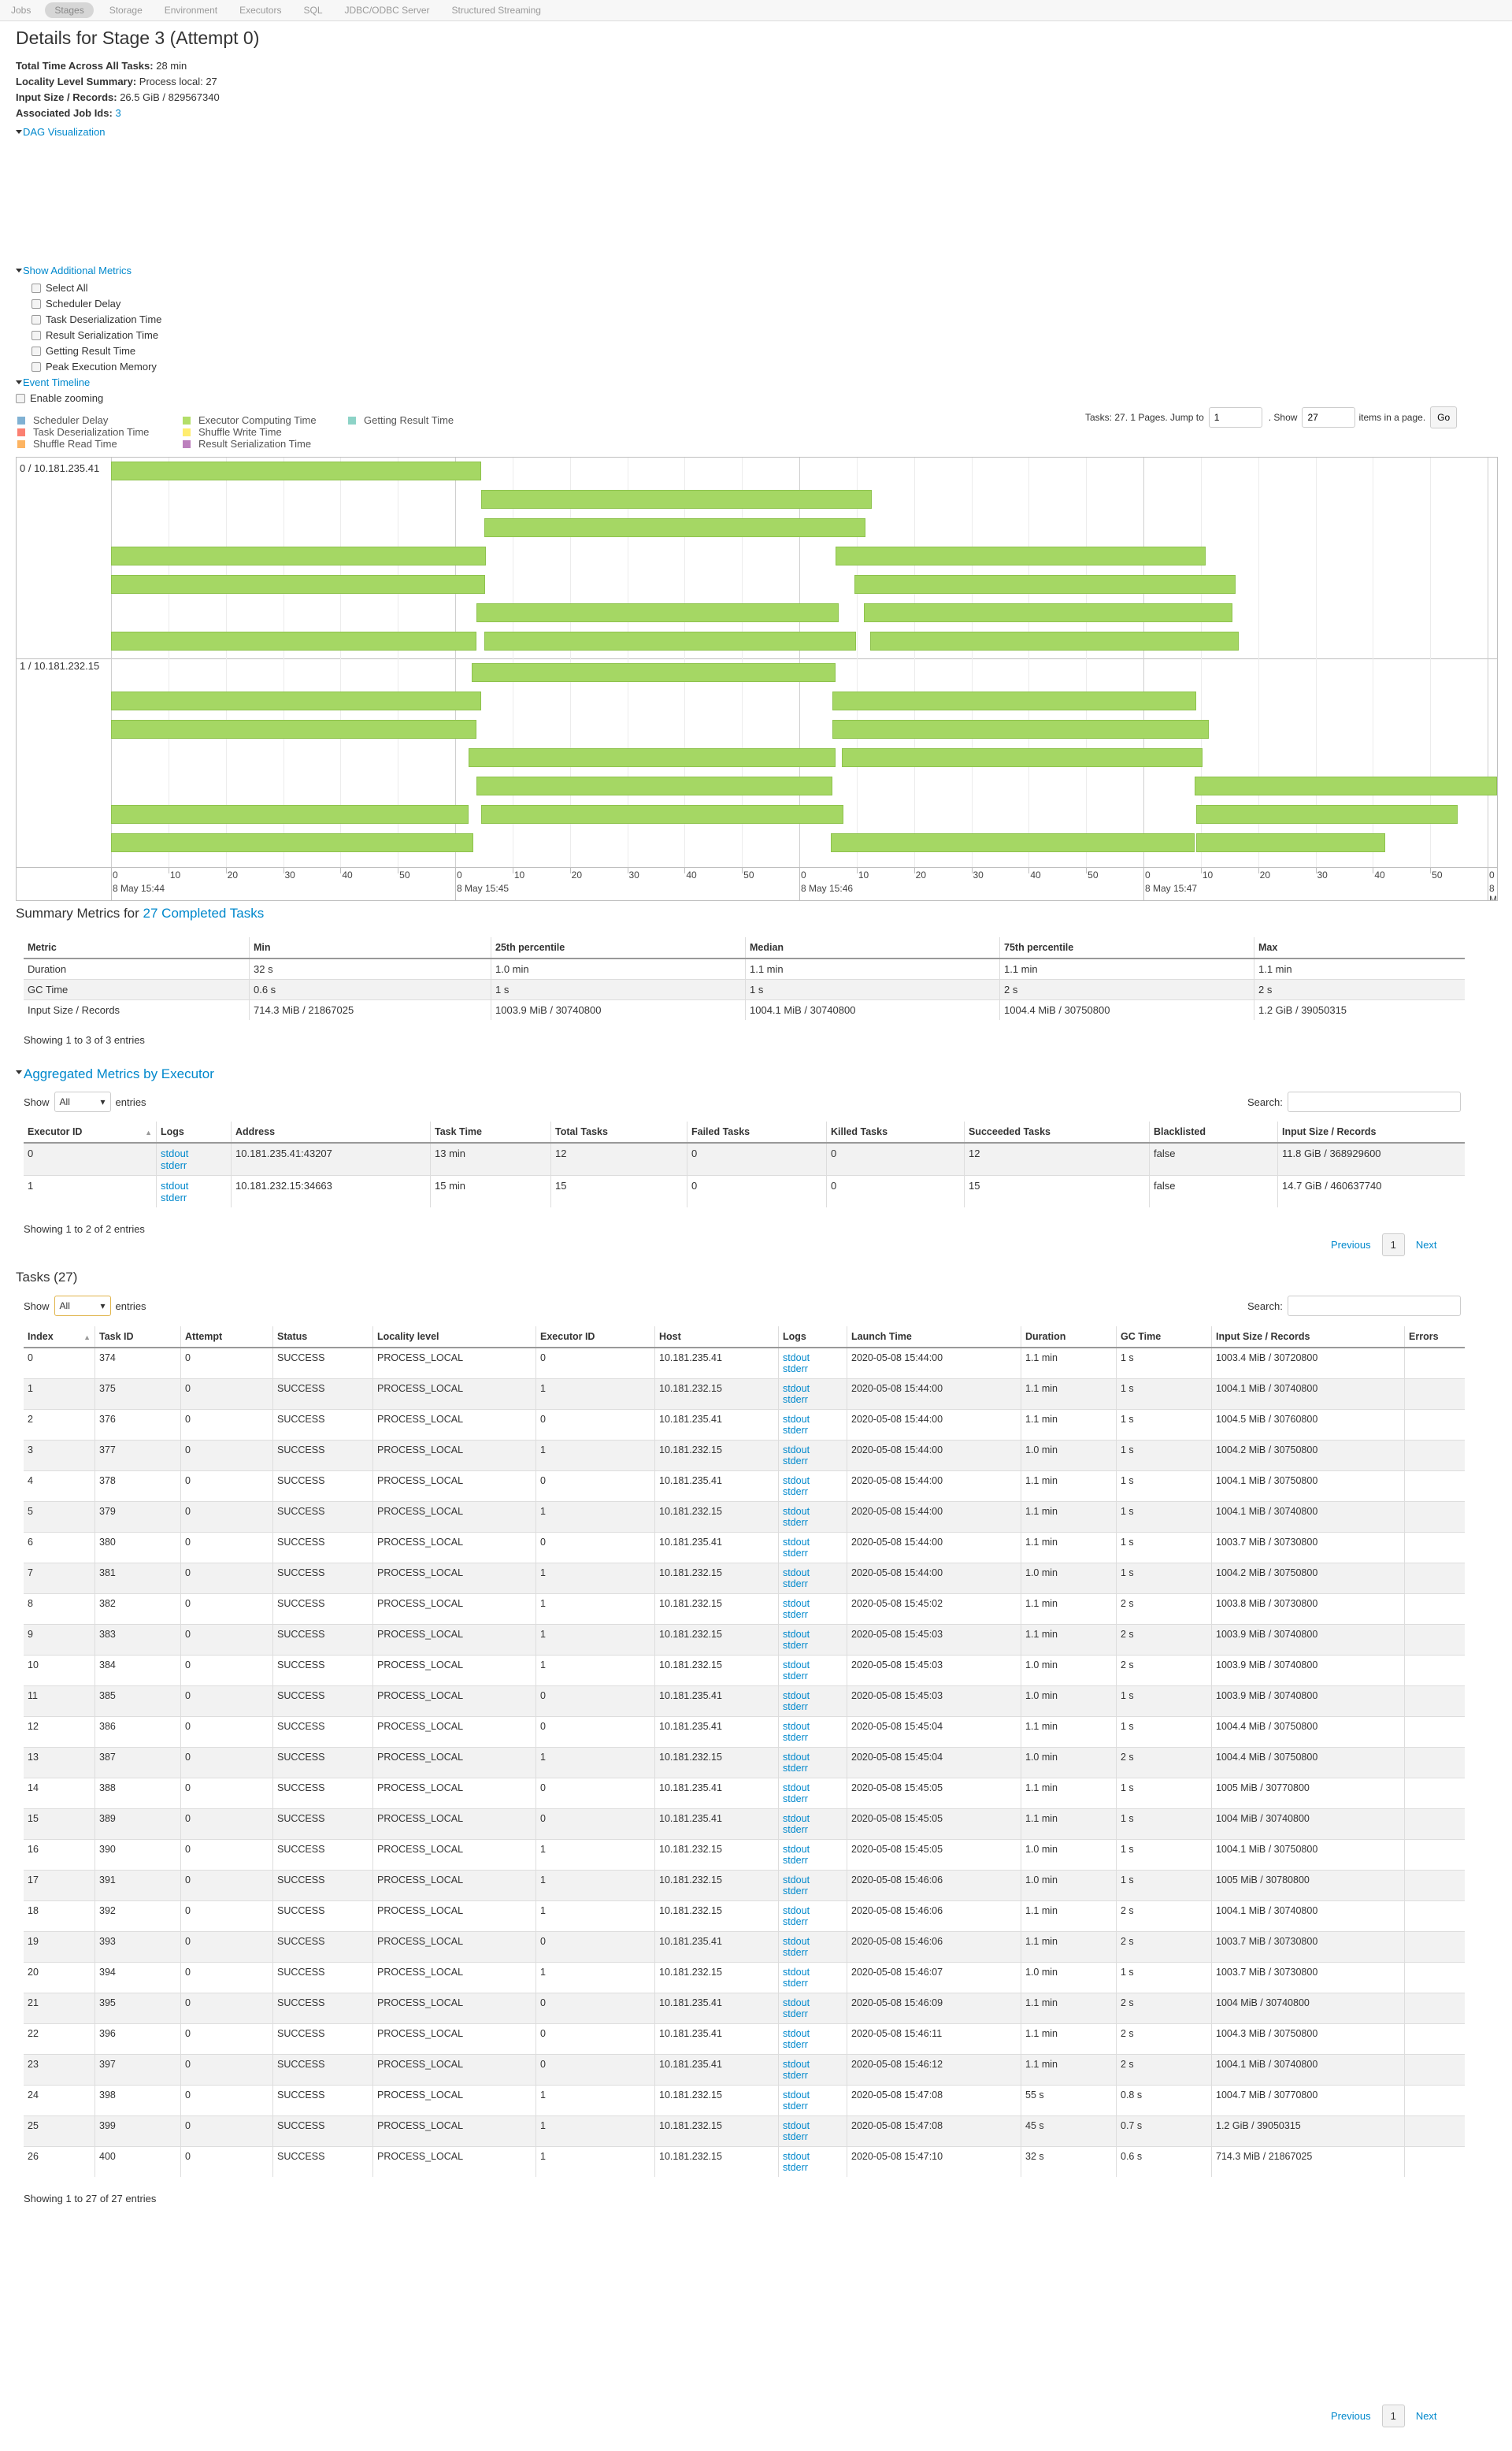  What do you see at coordinates (1126, 948) in the screenshot?
I see `col-p75: 75th percentile` at bounding box center [1126, 948].